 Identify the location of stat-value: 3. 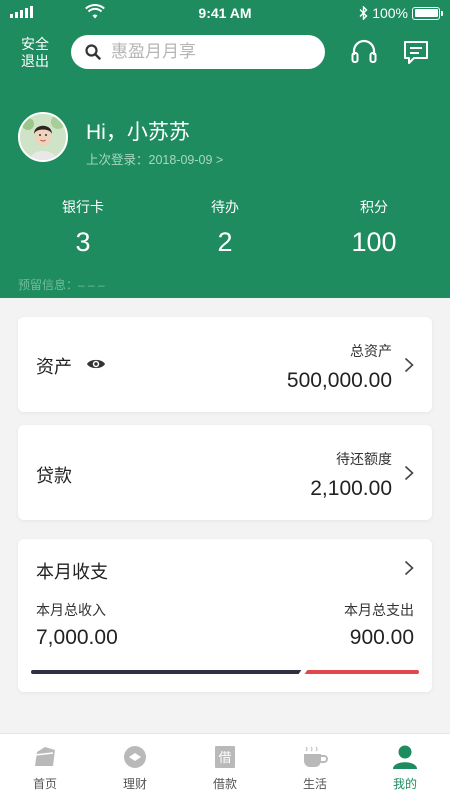
(83, 242).